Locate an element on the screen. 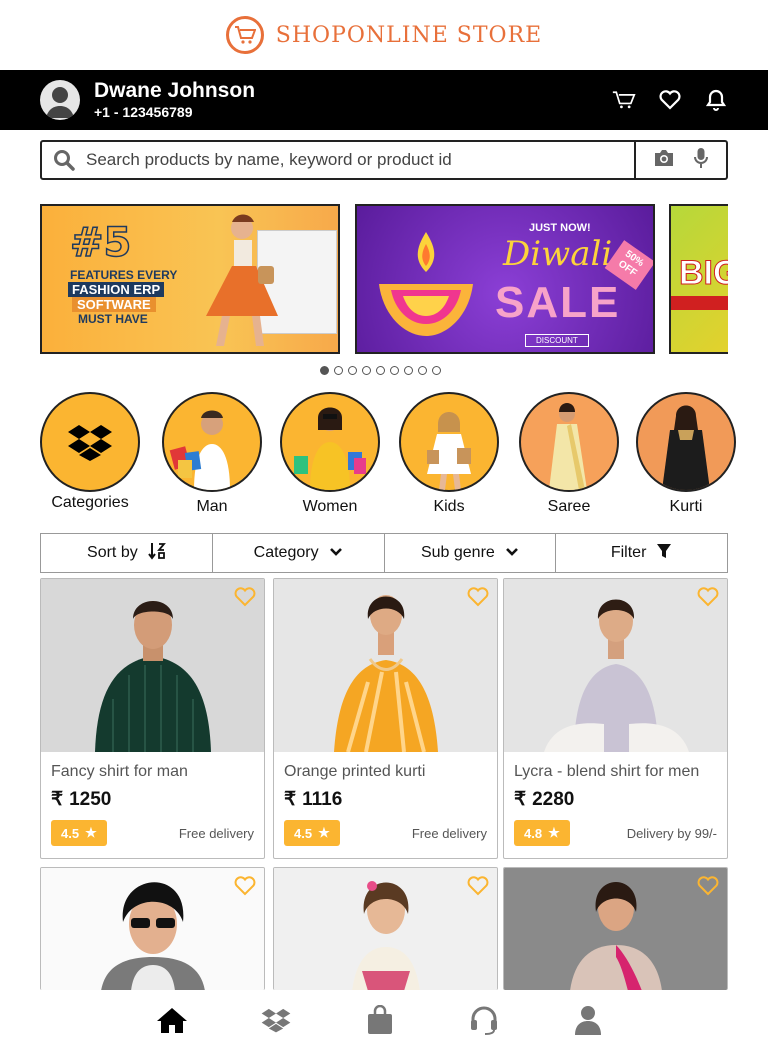 The image size is (768, 1050). banner-line3: SOFTWARE is located at coordinates (114, 304).